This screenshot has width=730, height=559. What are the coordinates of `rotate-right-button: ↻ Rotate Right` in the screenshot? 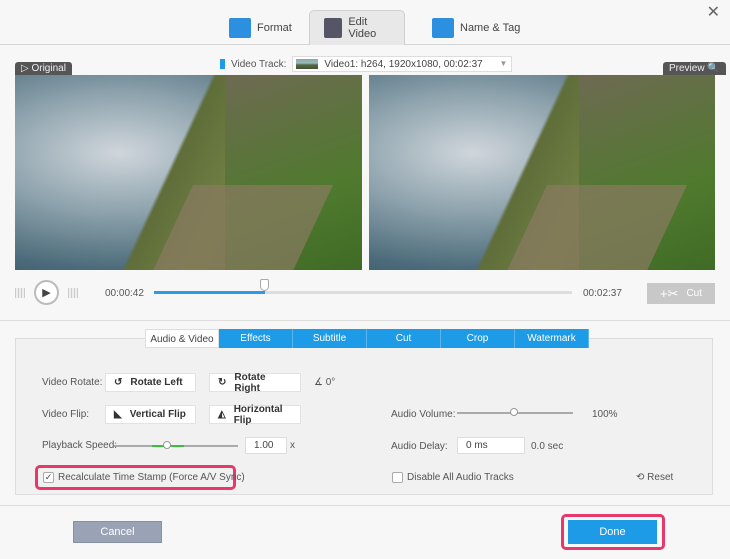 It's located at (255, 382).